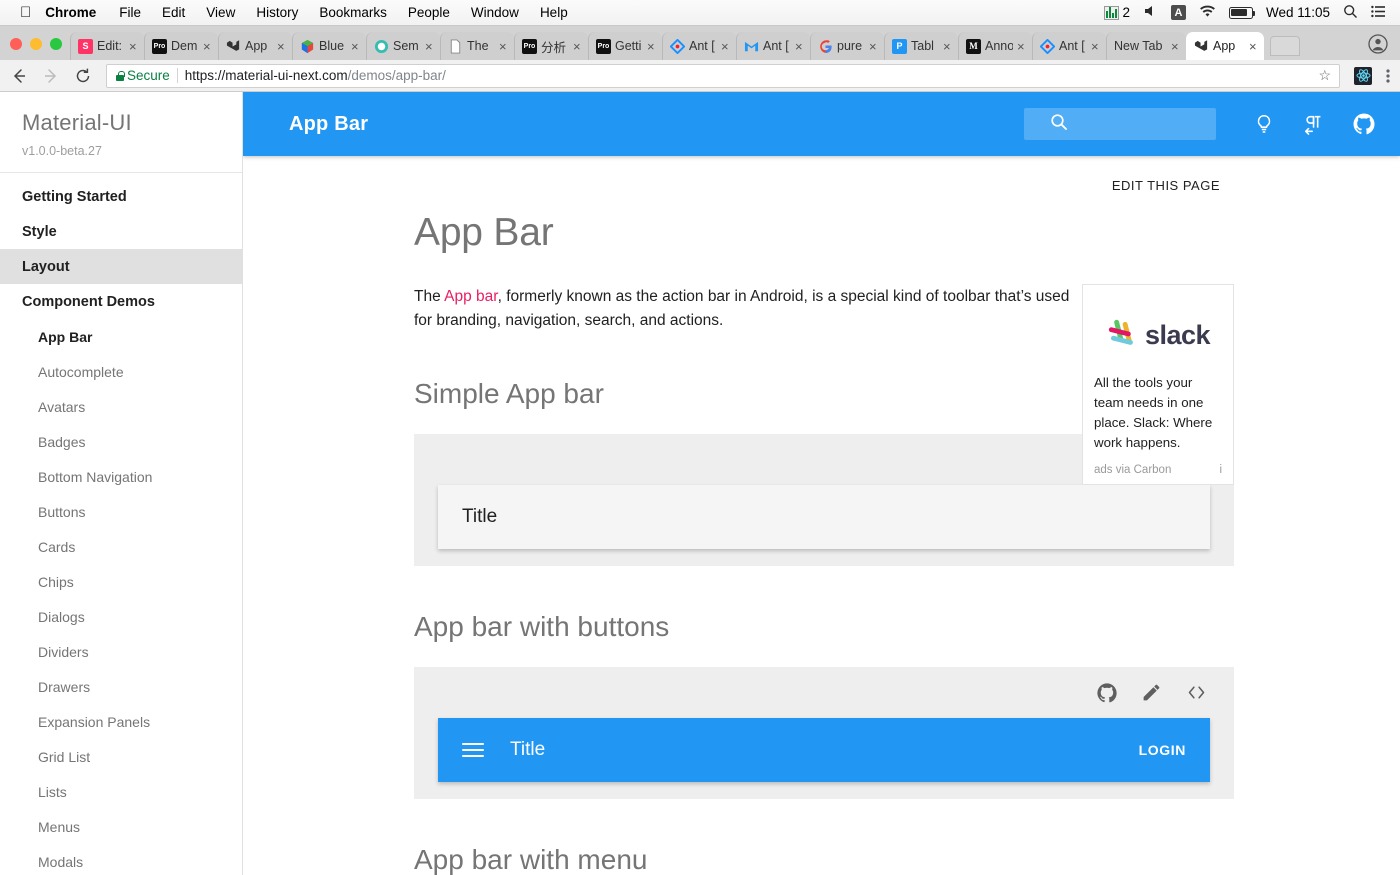 The width and height of the screenshot is (1400, 875). I want to click on tab-favicon-ant-design, so click(677, 46).